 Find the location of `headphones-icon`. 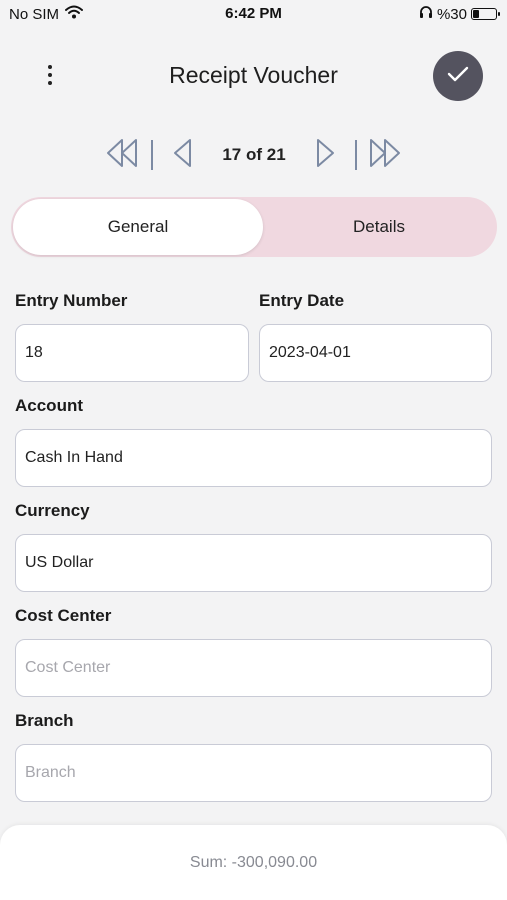

headphones-icon is located at coordinates (426, 14).